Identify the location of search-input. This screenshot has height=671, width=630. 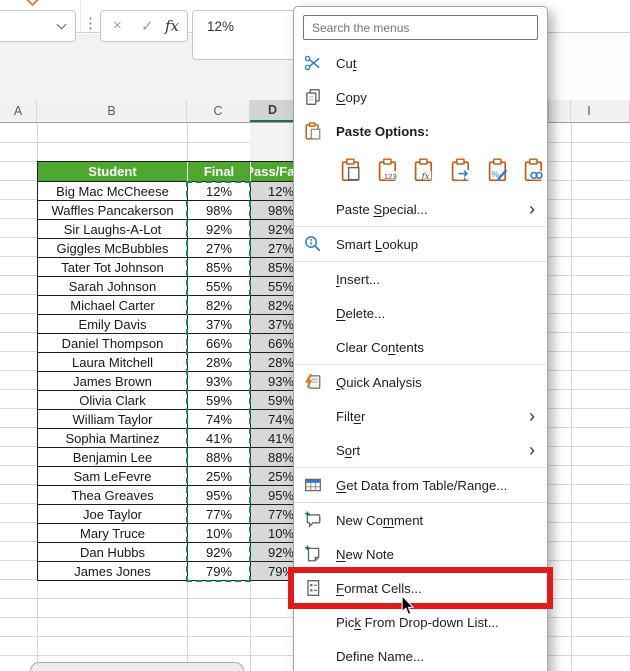
(420, 27).